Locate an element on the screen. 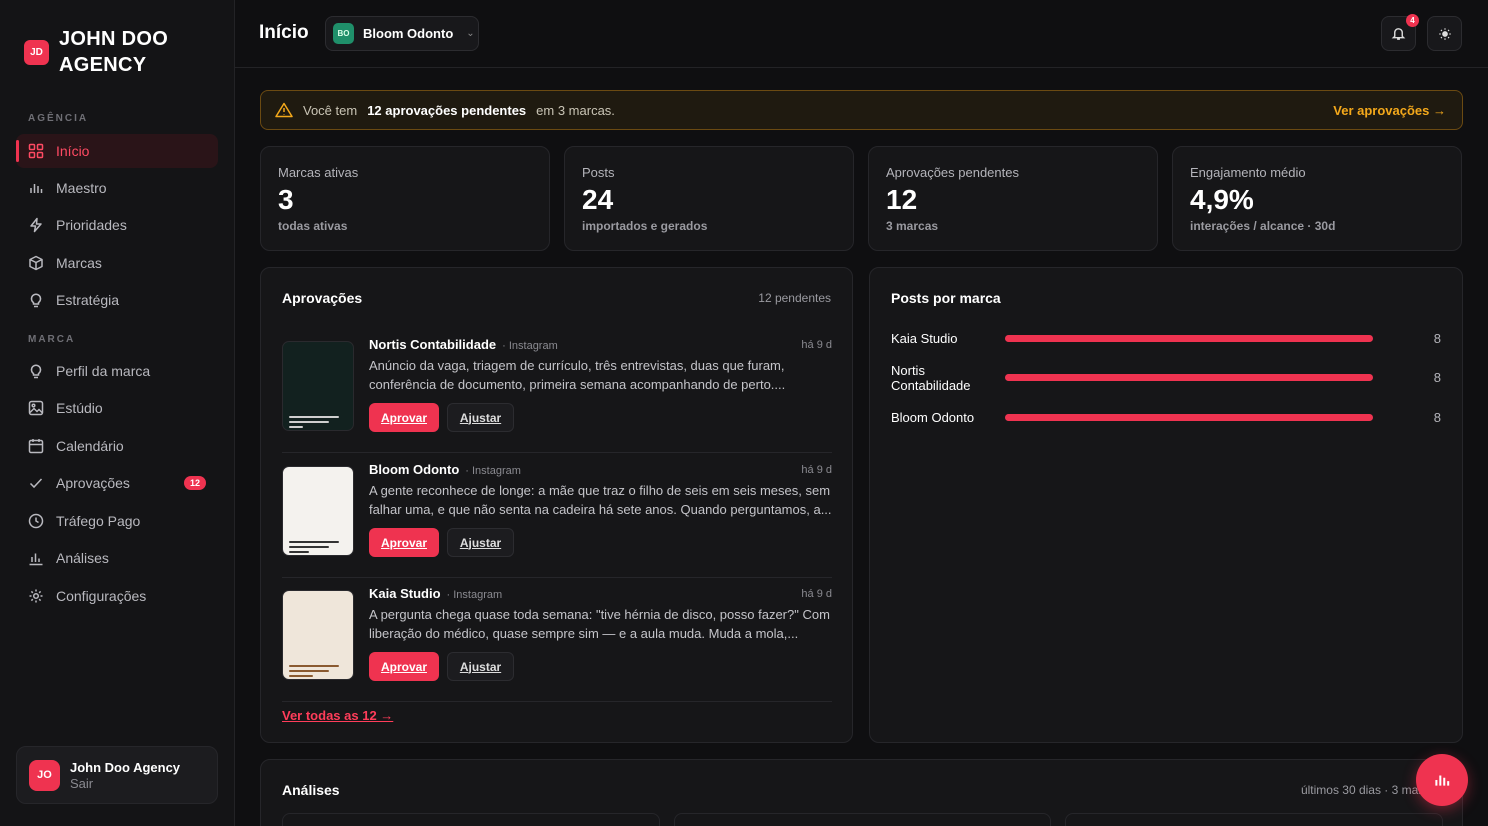 The height and width of the screenshot is (826, 1488). sidebar-item-calendario: Calendário is located at coordinates (117, 446).